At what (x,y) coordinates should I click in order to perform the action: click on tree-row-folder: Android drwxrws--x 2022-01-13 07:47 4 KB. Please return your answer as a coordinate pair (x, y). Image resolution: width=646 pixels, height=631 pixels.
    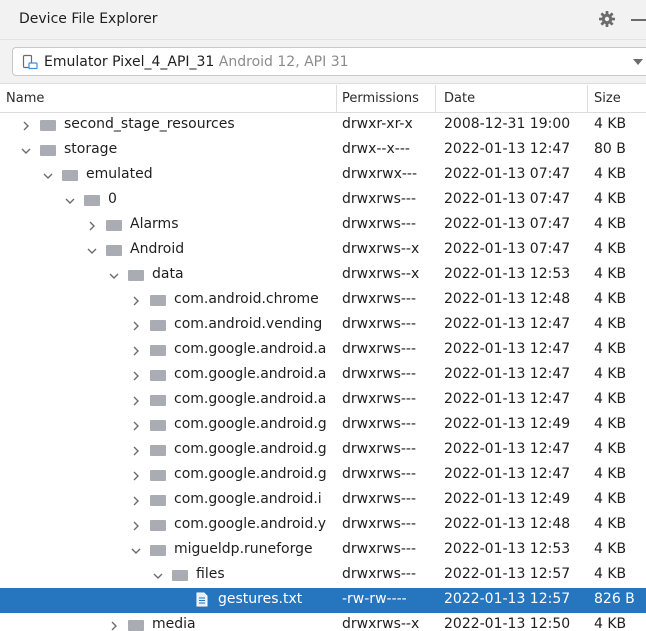
    Looking at the image, I should click on (323, 250).